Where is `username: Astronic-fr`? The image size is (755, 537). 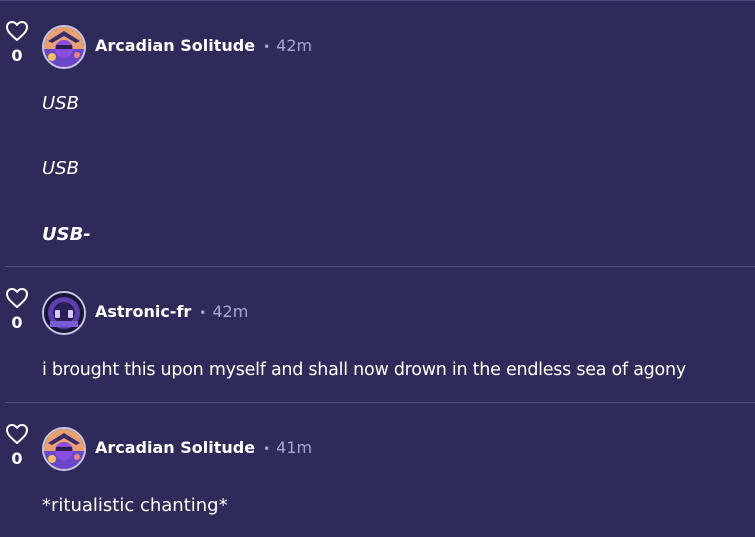 username: Astronic-fr is located at coordinates (143, 311).